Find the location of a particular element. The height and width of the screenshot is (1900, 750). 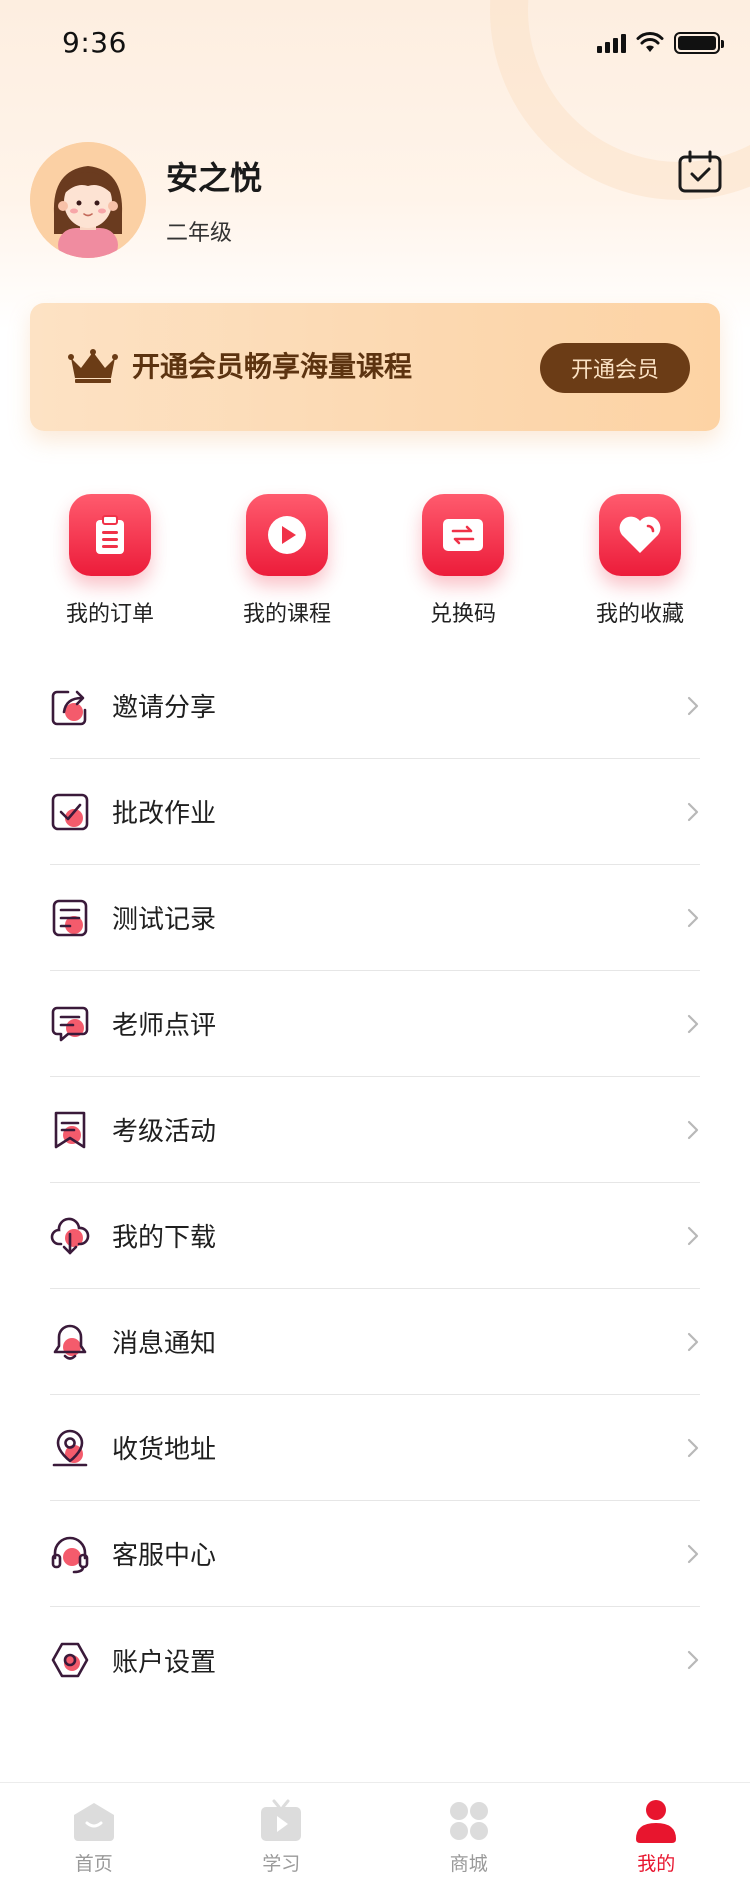

menu-item-label: 我的下载 is located at coordinates (164, 1238).